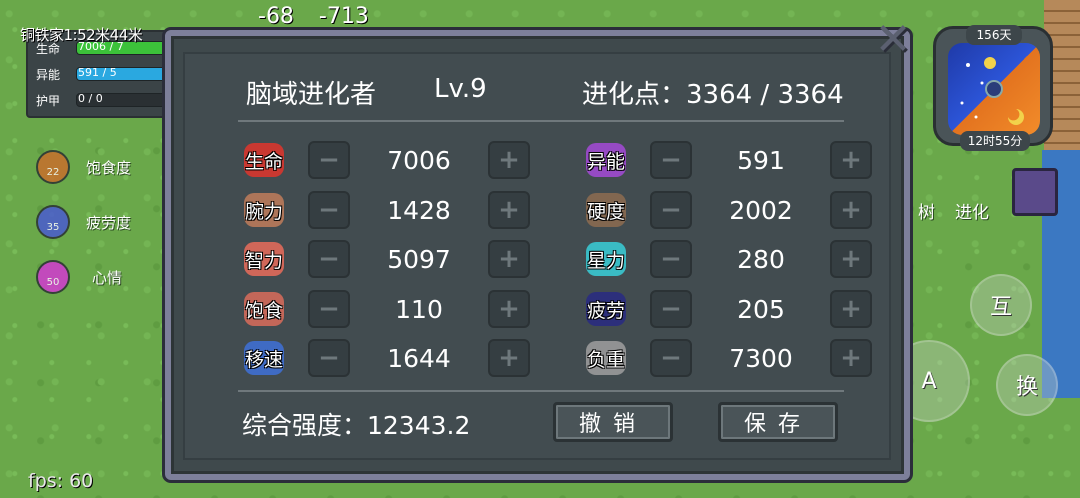 The image size is (1080, 498). Describe the element at coordinates (264, 210) in the screenshot. I see `fist-icon: 腕力` at that location.